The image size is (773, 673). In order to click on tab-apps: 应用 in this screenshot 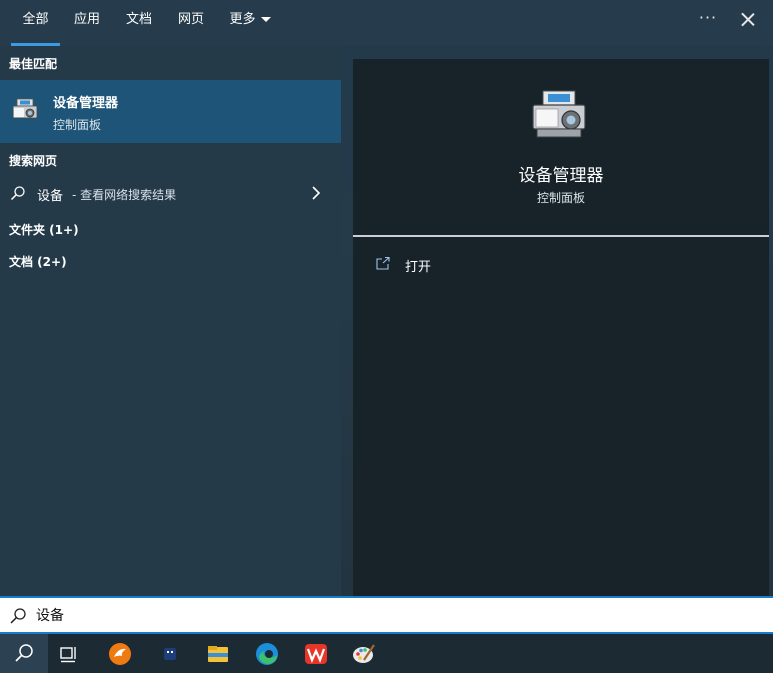, I will do `click(87, 23)`.